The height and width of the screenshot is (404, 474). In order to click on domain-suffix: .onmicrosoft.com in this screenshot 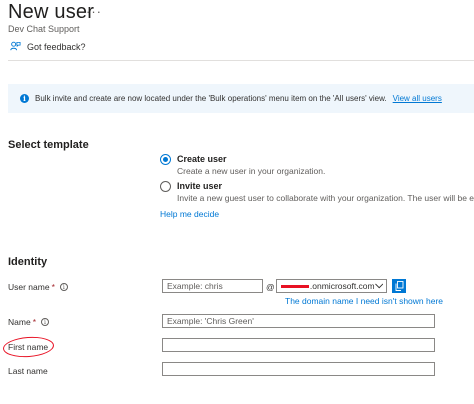, I will do `click(342, 286)`.